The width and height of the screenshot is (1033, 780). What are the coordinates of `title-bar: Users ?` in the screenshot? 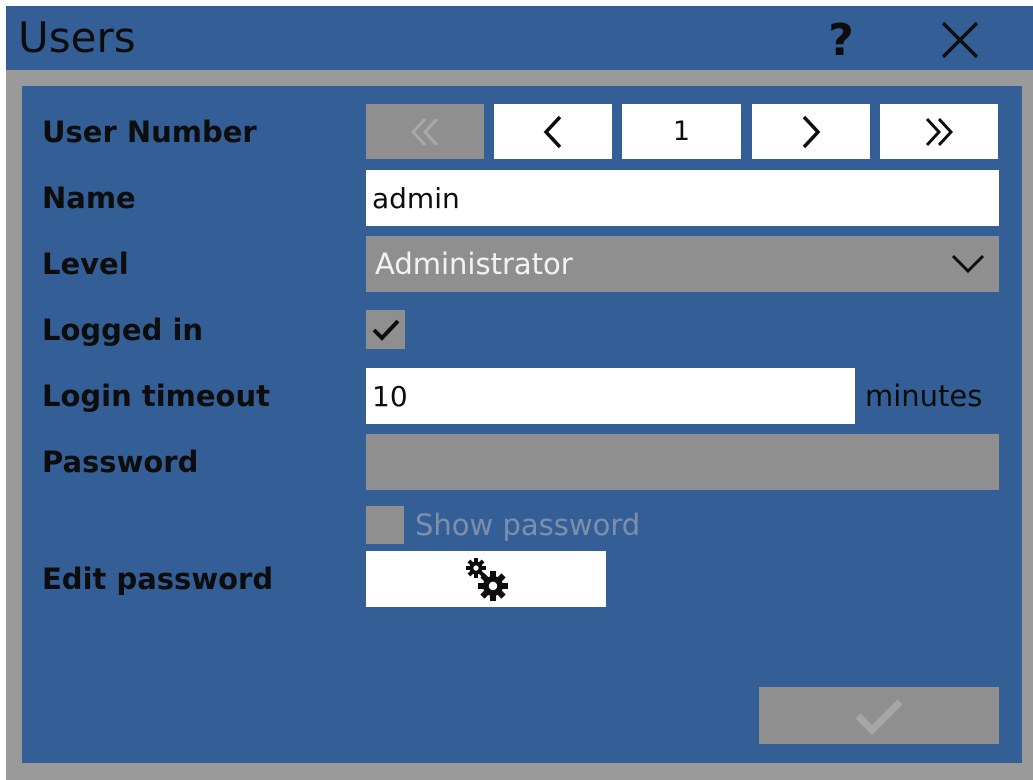 It's located at (519, 38).